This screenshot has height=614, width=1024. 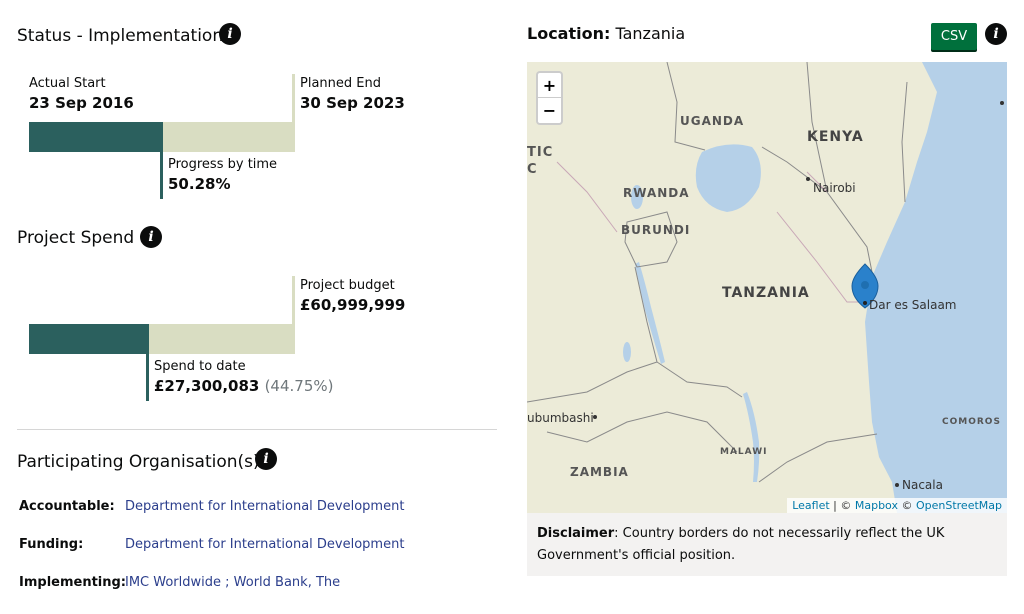 What do you see at coordinates (67, 83) in the screenshot?
I see `actual-start-label: Actual Start` at bounding box center [67, 83].